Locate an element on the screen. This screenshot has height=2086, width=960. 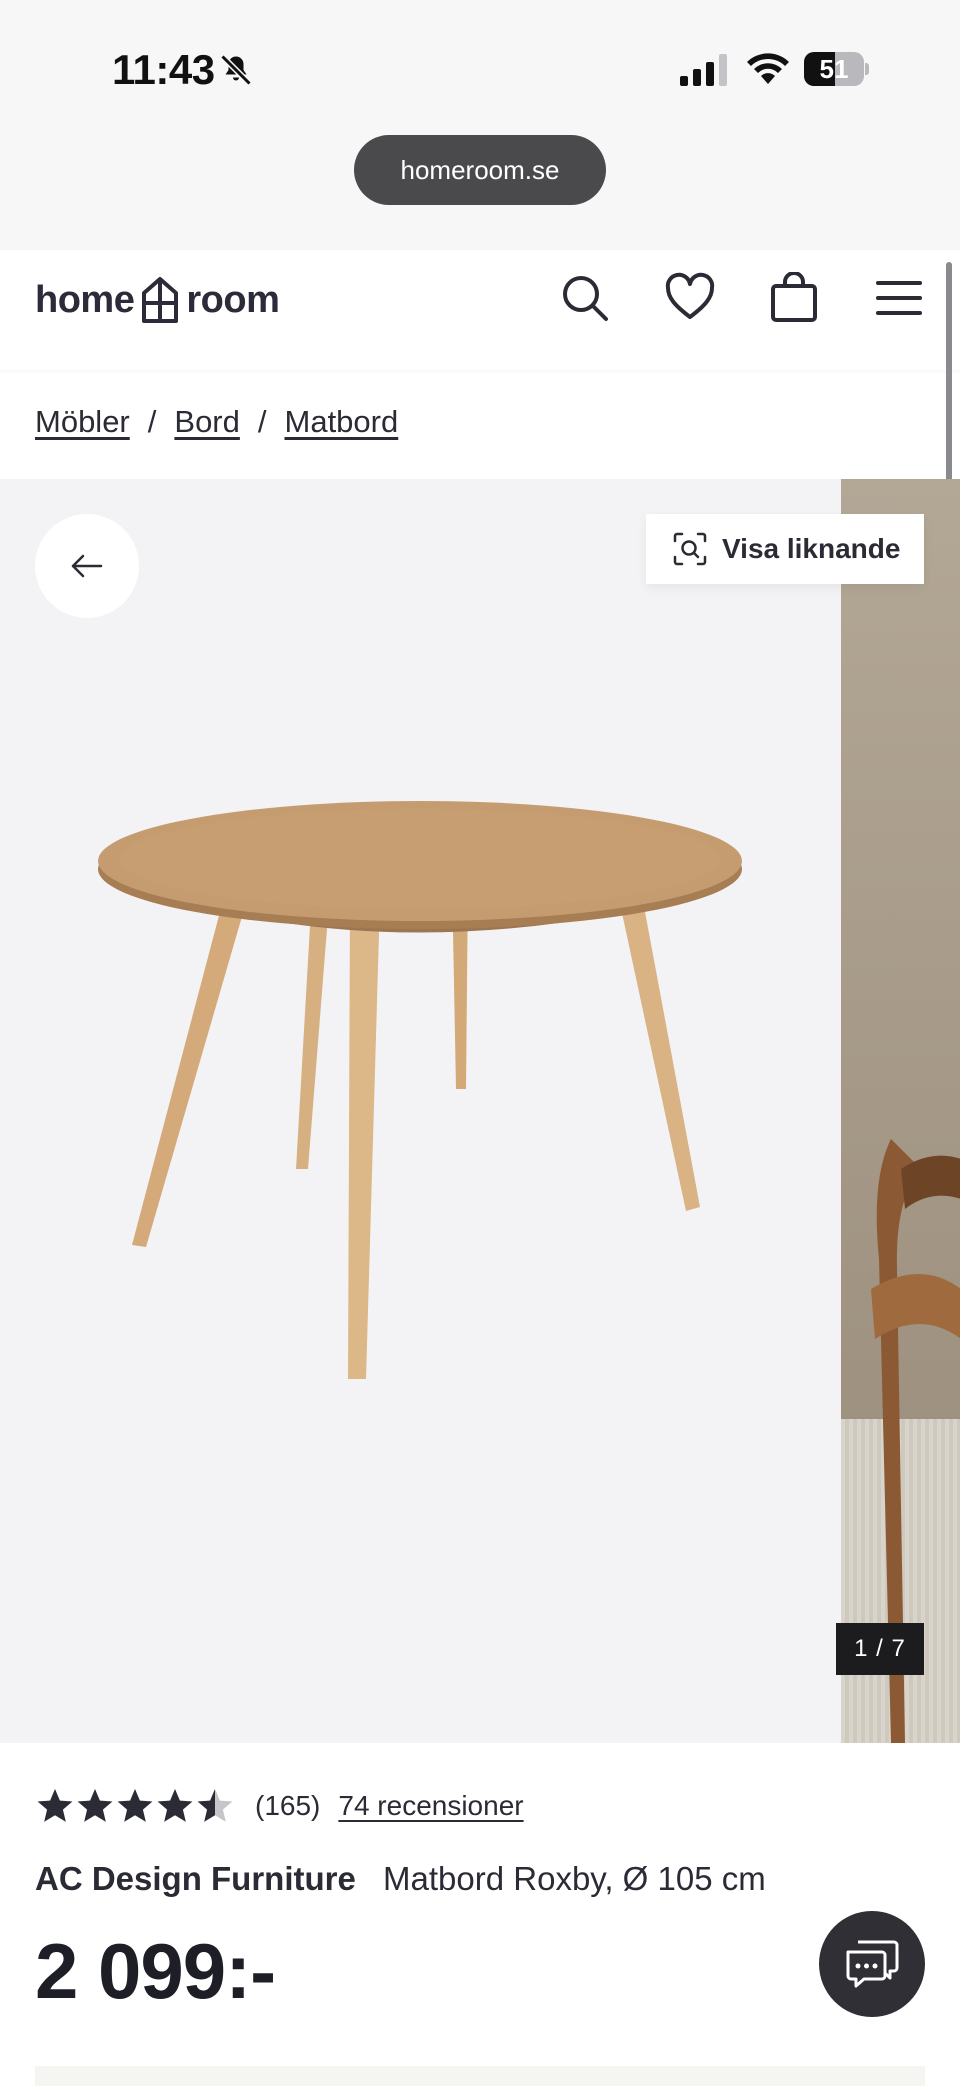
breadcrumb-item-matbord: Matbord is located at coordinates (342, 422).